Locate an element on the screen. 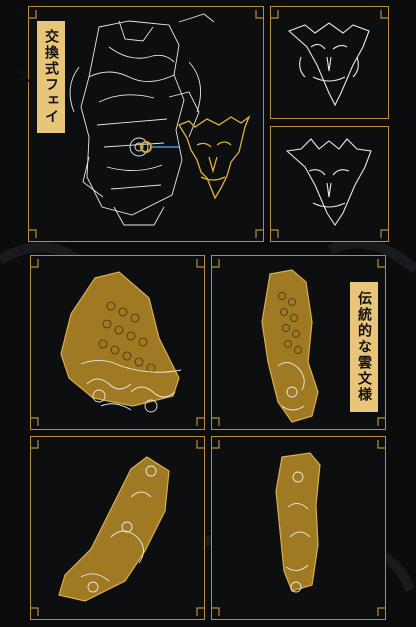 This screenshot has height=627, width=416. arm-armor-panel: 伝統的な雲文様 is located at coordinates (298, 342).